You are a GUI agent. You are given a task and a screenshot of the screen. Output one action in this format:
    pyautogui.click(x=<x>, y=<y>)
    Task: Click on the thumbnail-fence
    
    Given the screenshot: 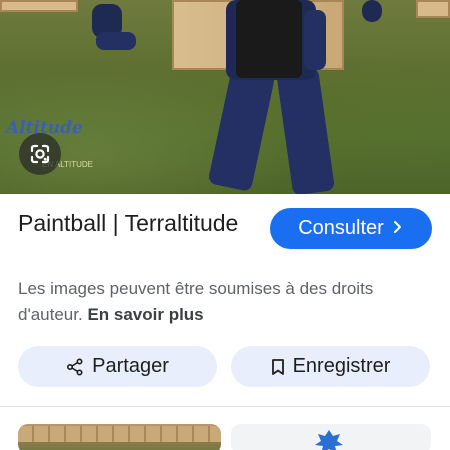 What is the action you would take?
    pyautogui.click(x=119, y=434)
    